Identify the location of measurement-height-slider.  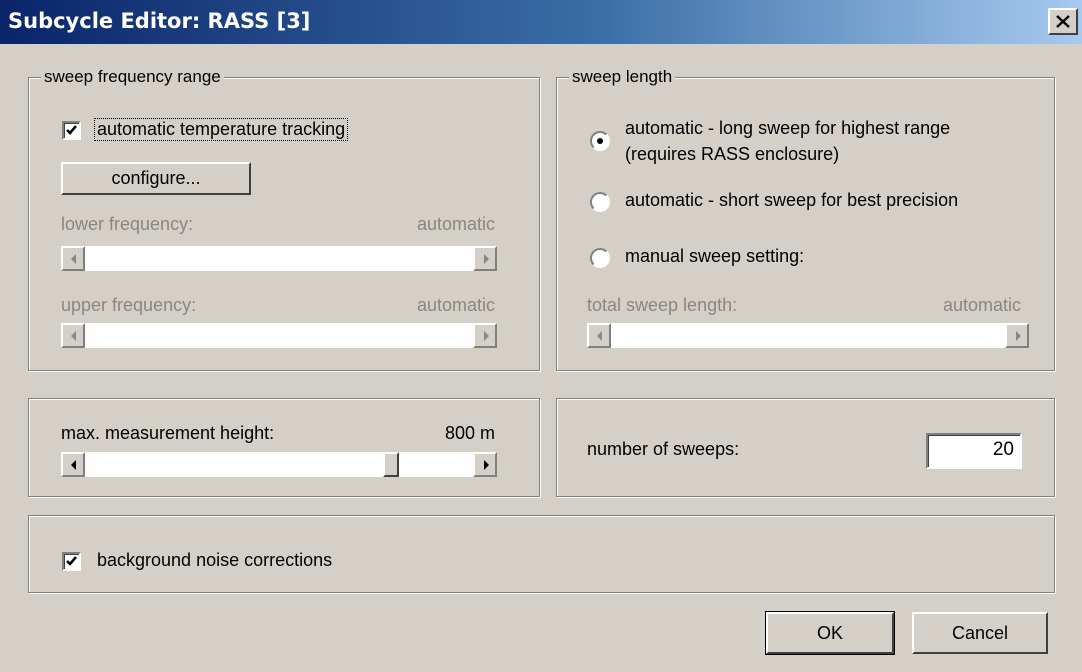
(279, 464).